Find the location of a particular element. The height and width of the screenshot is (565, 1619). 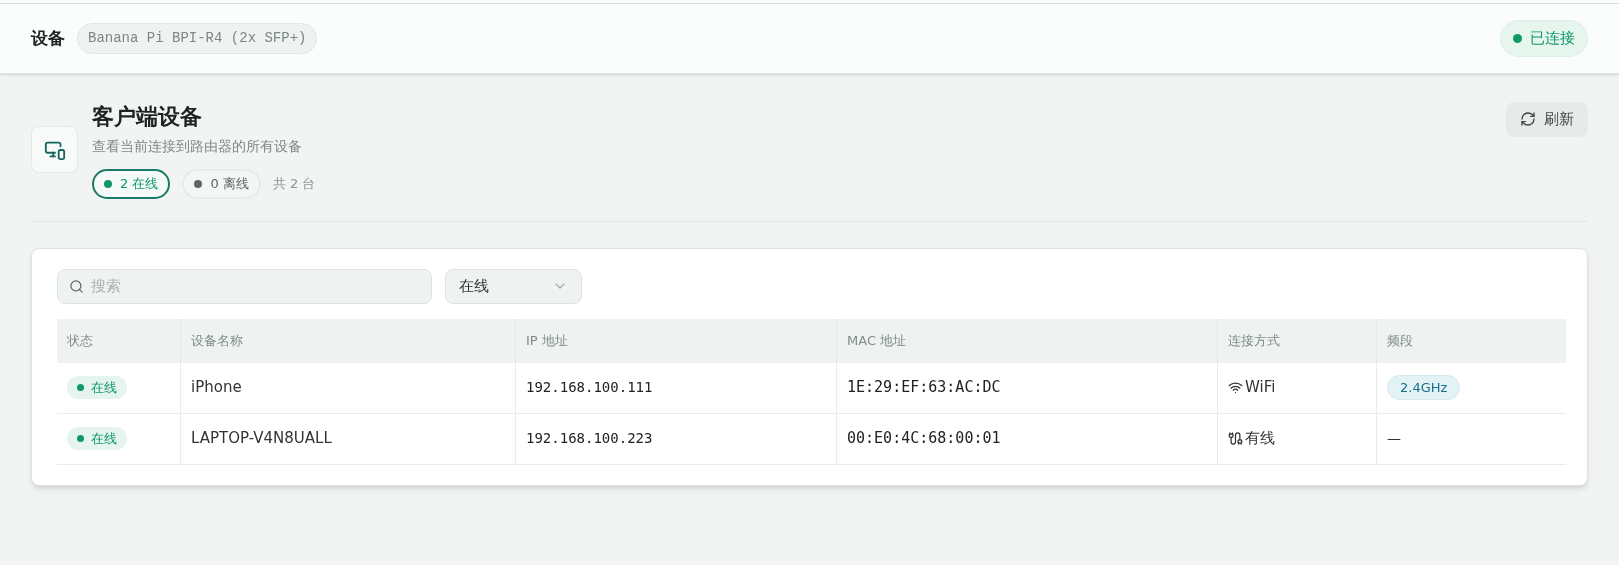

search-icon is located at coordinates (76, 286).